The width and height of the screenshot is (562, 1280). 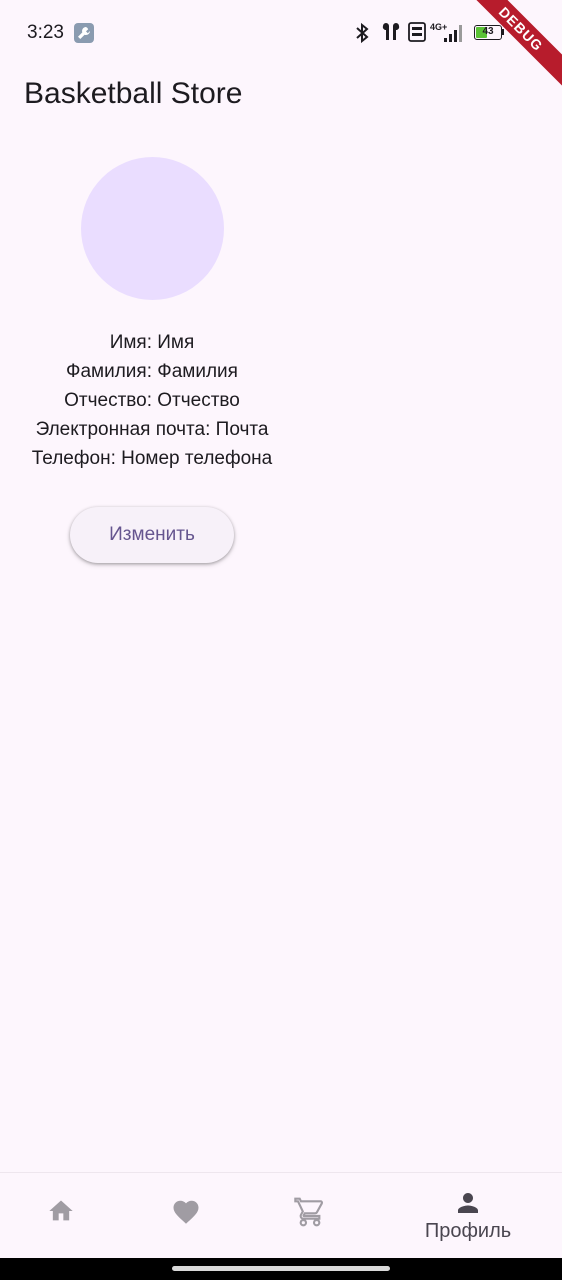 I want to click on bluetooth-icon, so click(x=362, y=33).